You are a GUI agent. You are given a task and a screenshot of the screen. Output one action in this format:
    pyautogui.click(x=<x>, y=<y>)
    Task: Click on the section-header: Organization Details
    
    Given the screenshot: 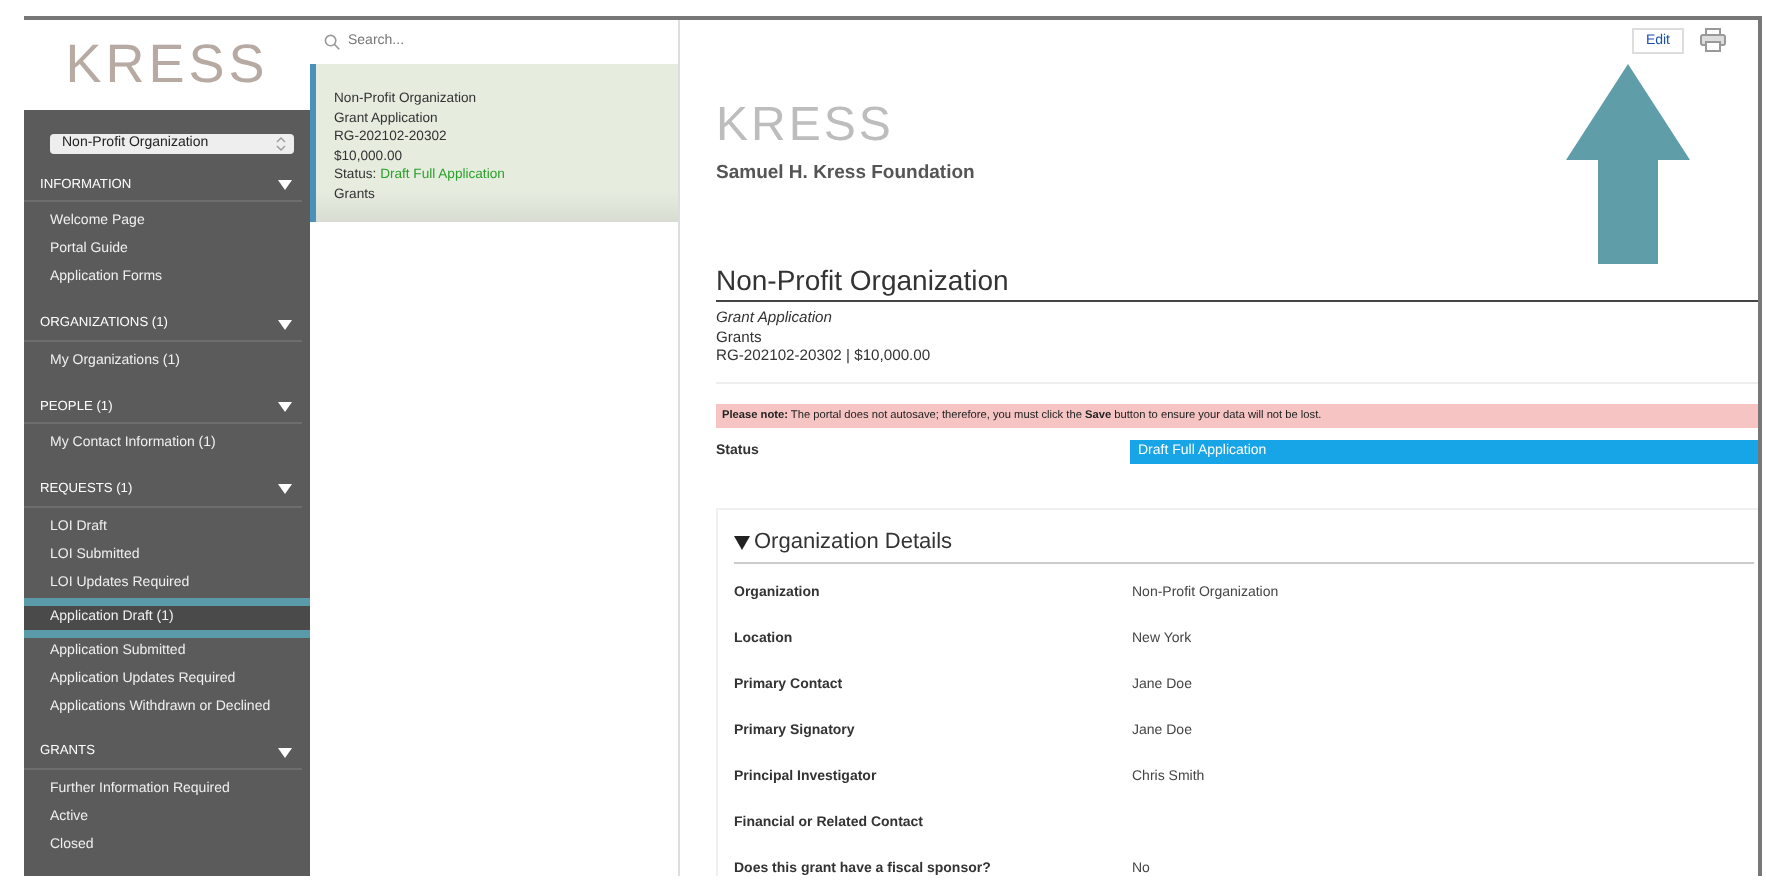 What is the action you would take?
    pyautogui.click(x=1244, y=545)
    